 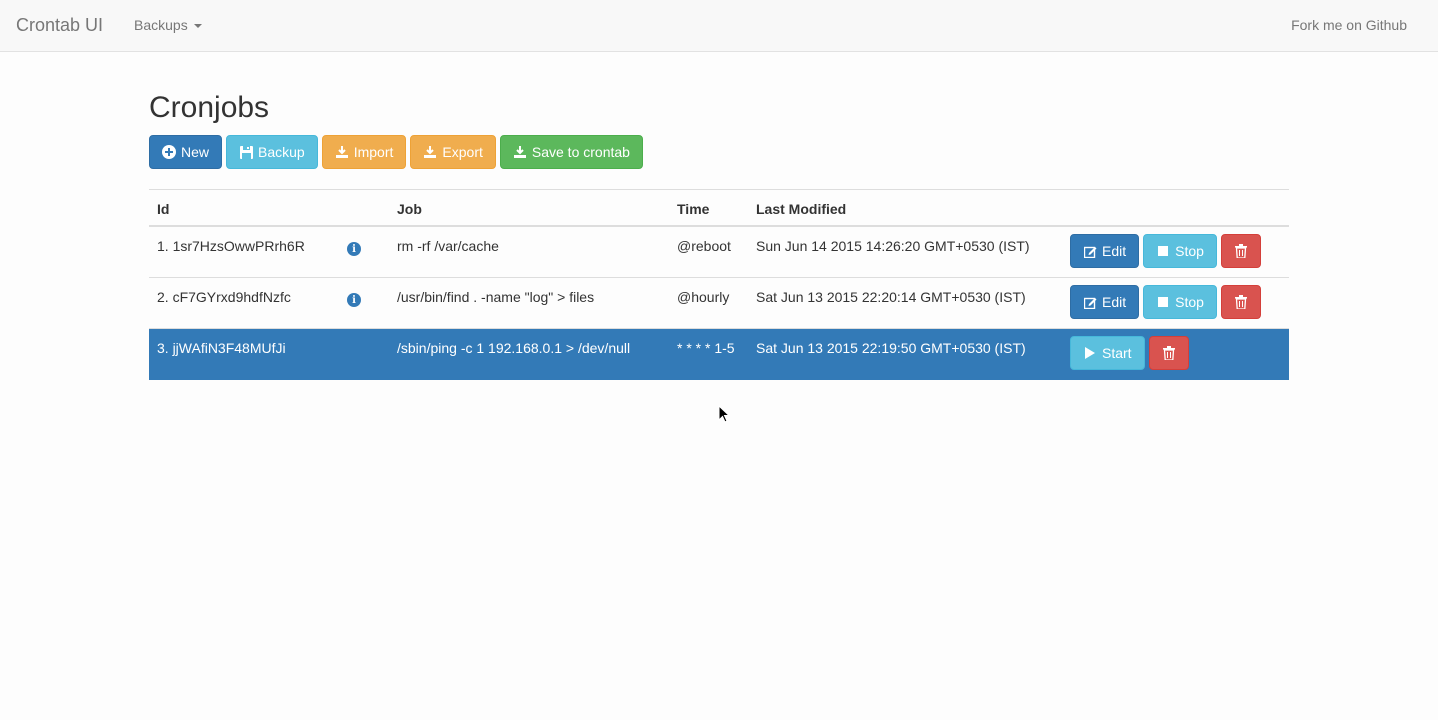 What do you see at coordinates (693, 209) in the screenshot?
I see `header-time: Time` at bounding box center [693, 209].